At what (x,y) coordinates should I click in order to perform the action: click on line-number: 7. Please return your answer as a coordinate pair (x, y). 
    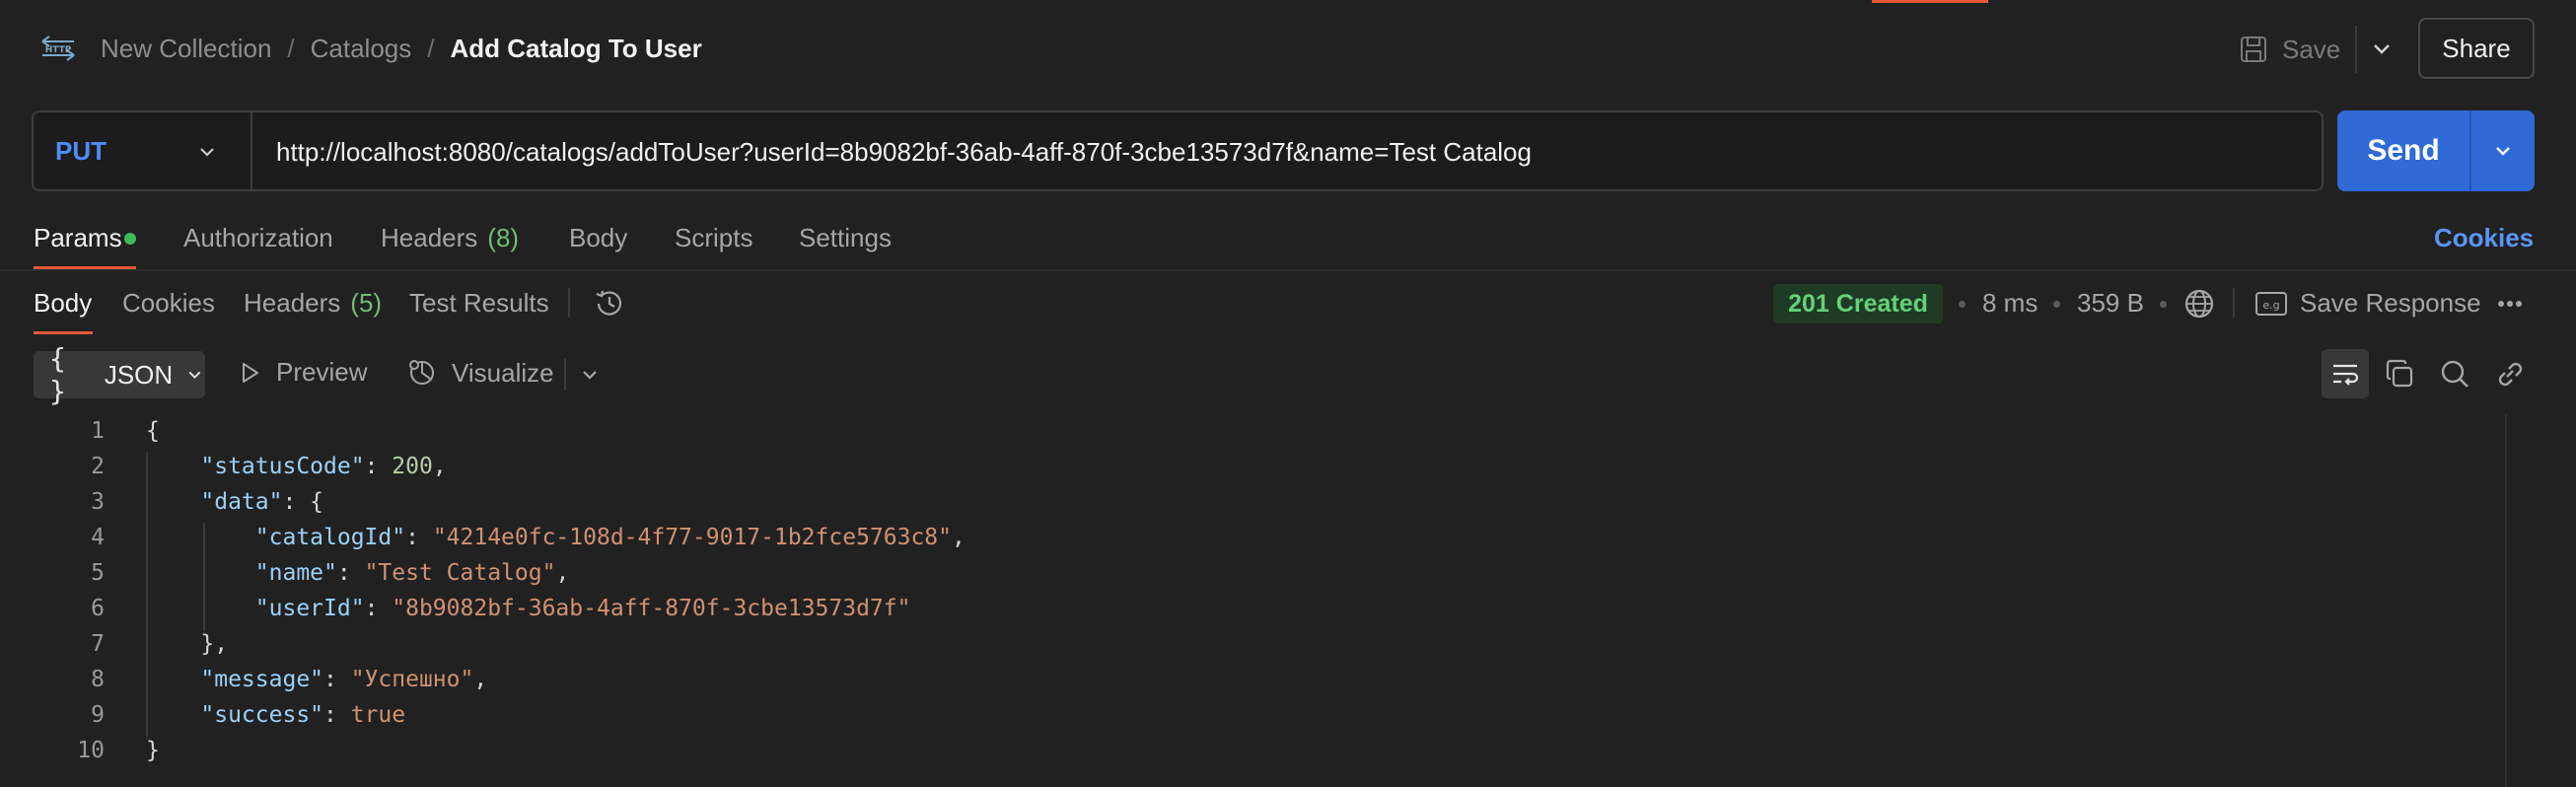
    Looking at the image, I should click on (98, 644).